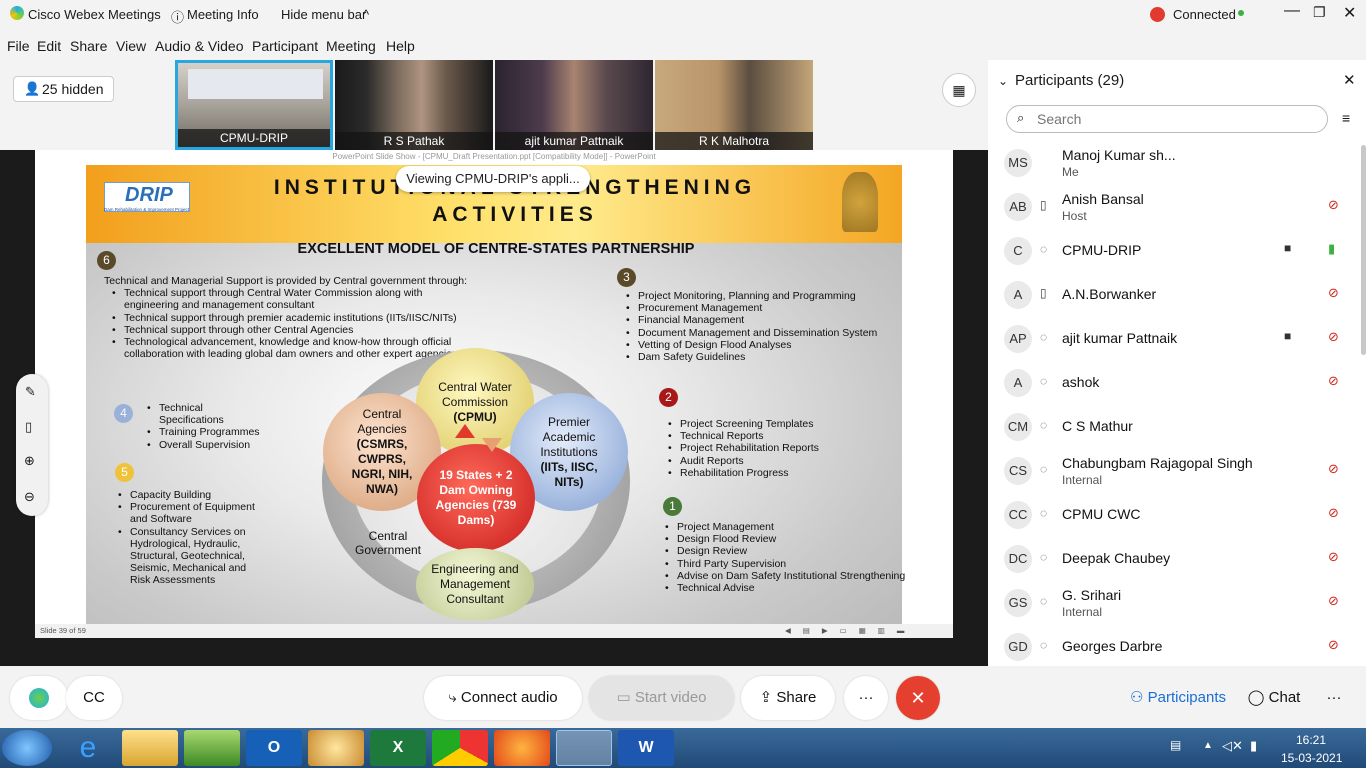  Describe the element at coordinates (584, 748) in the screenshot. I see `webex-taskbar-icon` at that location.